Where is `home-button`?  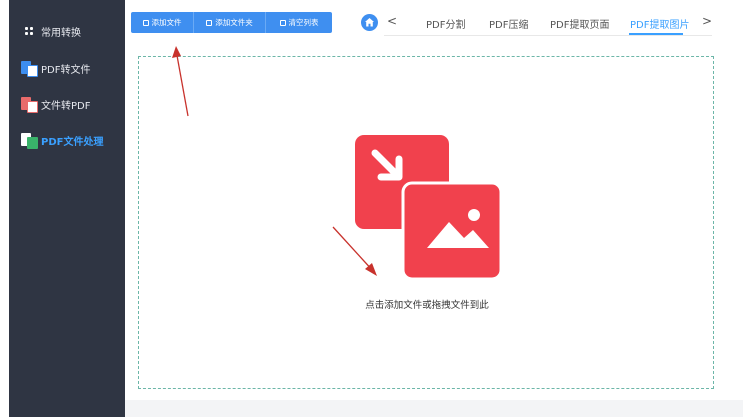 home-button is located at coordinates (369, 22).